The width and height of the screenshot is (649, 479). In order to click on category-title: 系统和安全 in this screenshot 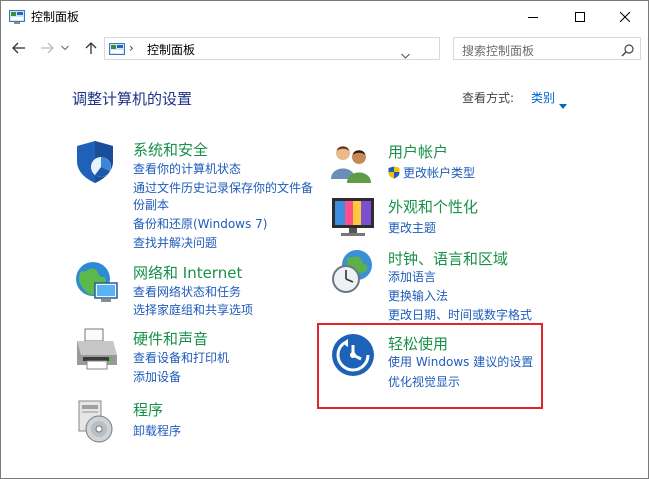, I will do `click(170, 149)`.